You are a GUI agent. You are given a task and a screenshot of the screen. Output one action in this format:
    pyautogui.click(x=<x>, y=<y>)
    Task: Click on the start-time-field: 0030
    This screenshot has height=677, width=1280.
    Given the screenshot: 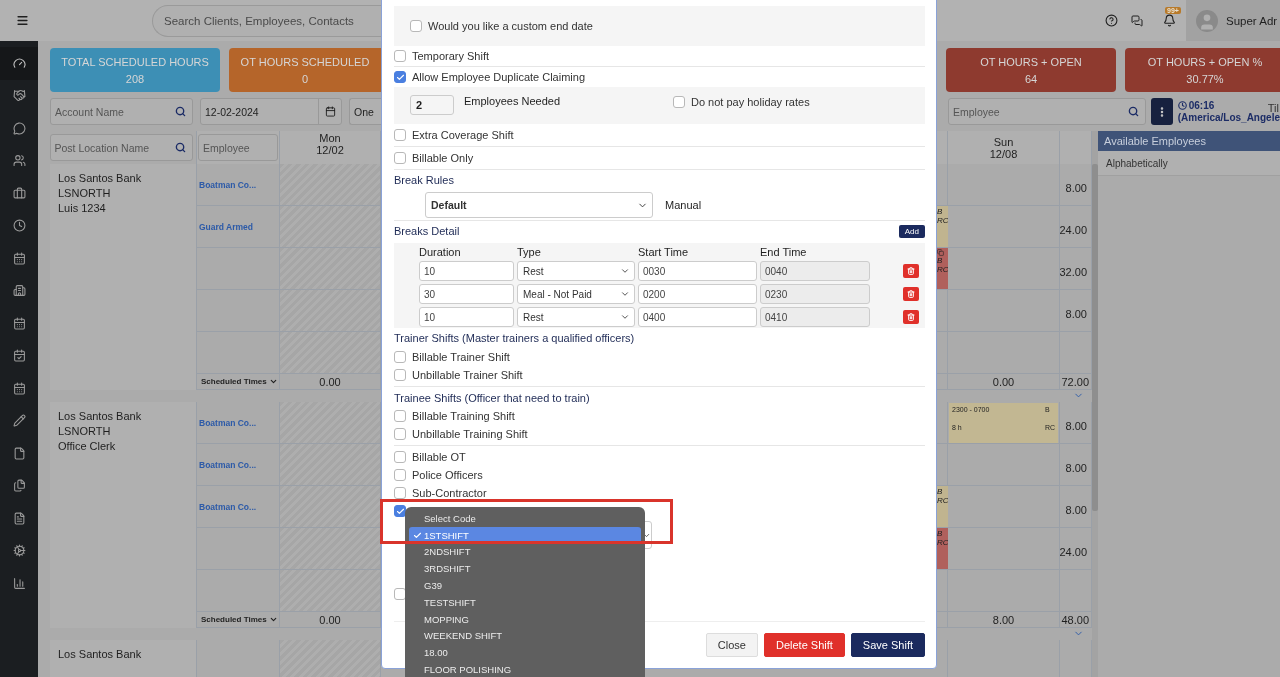 What is the action you would take?
    pyautogui.click(x=697, y=271)
    